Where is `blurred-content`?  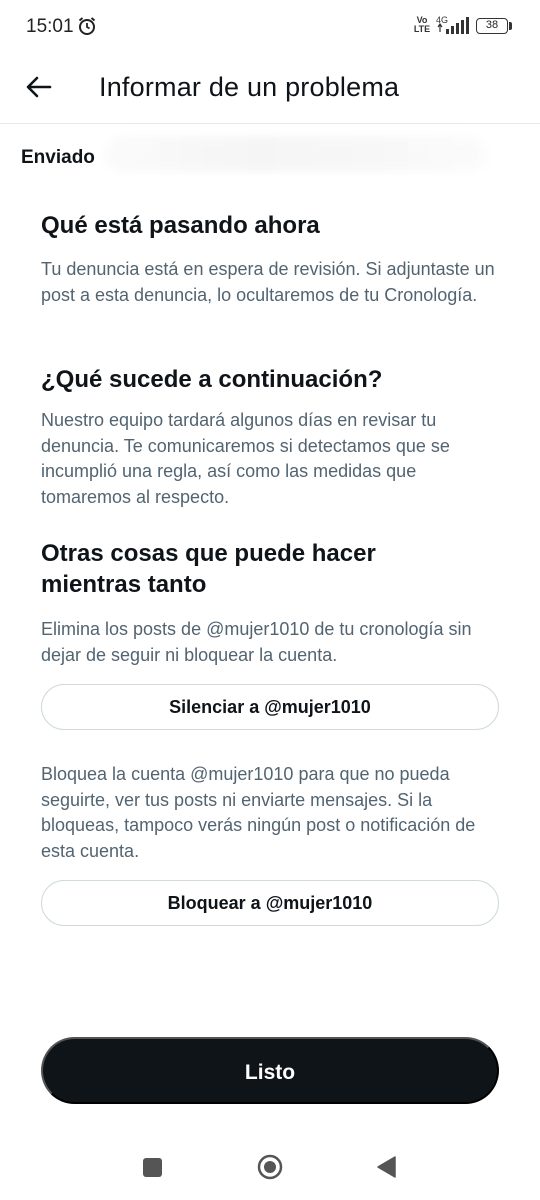 blurred-content is located at coordinates (296, 154).